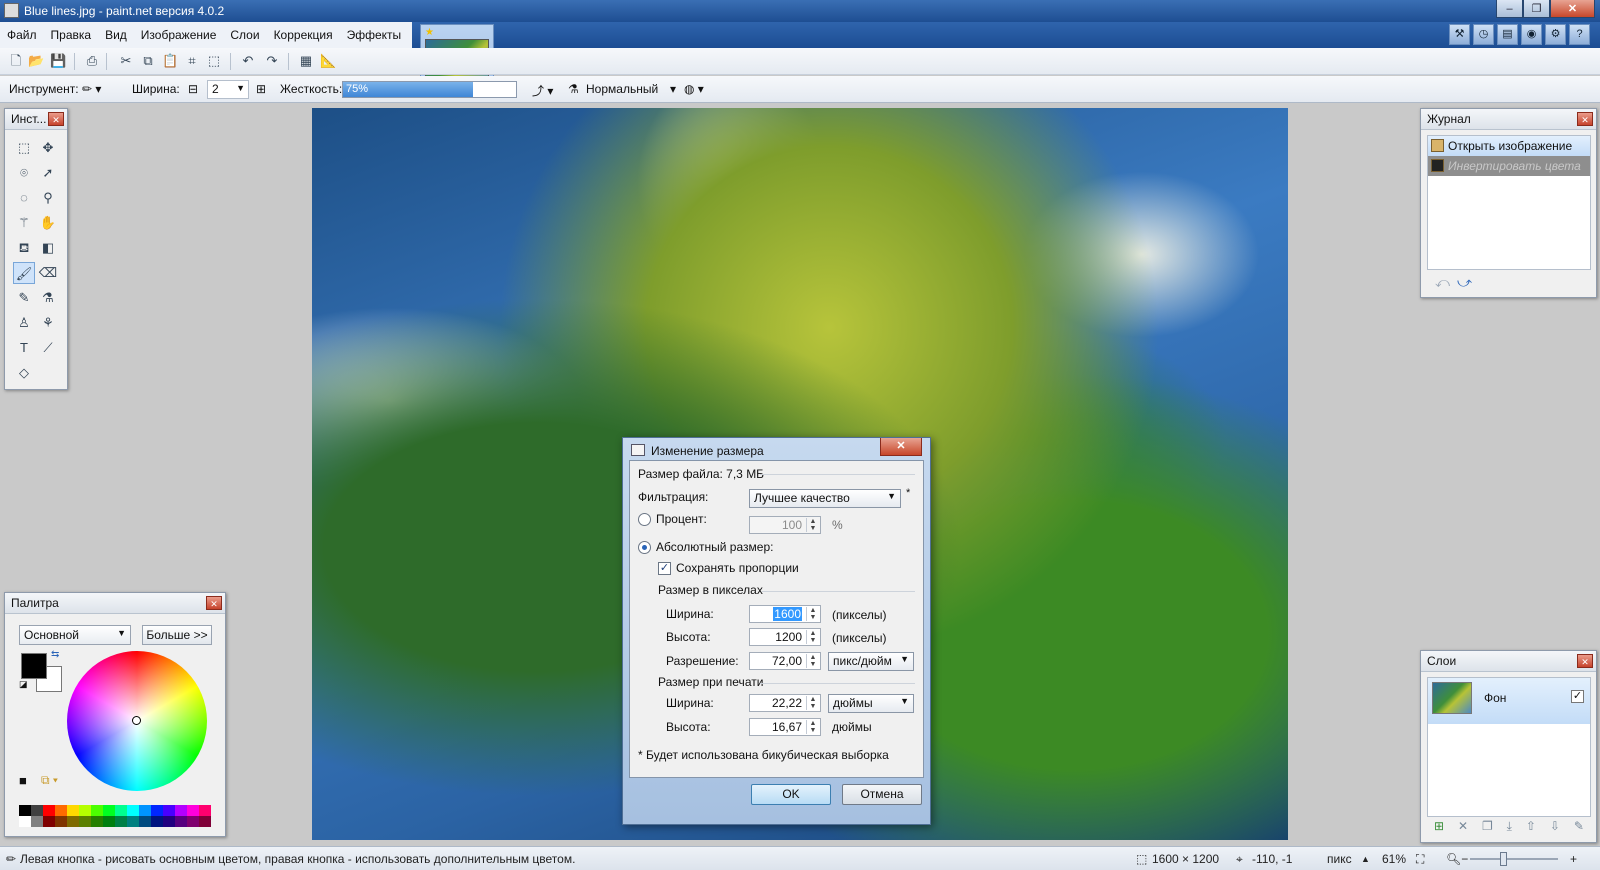 The height and width of the screenshot is (870, 1600). Describe the element at coordinates (92, 61) in the screenshot. I see `print-icon: ⎙` at that location.